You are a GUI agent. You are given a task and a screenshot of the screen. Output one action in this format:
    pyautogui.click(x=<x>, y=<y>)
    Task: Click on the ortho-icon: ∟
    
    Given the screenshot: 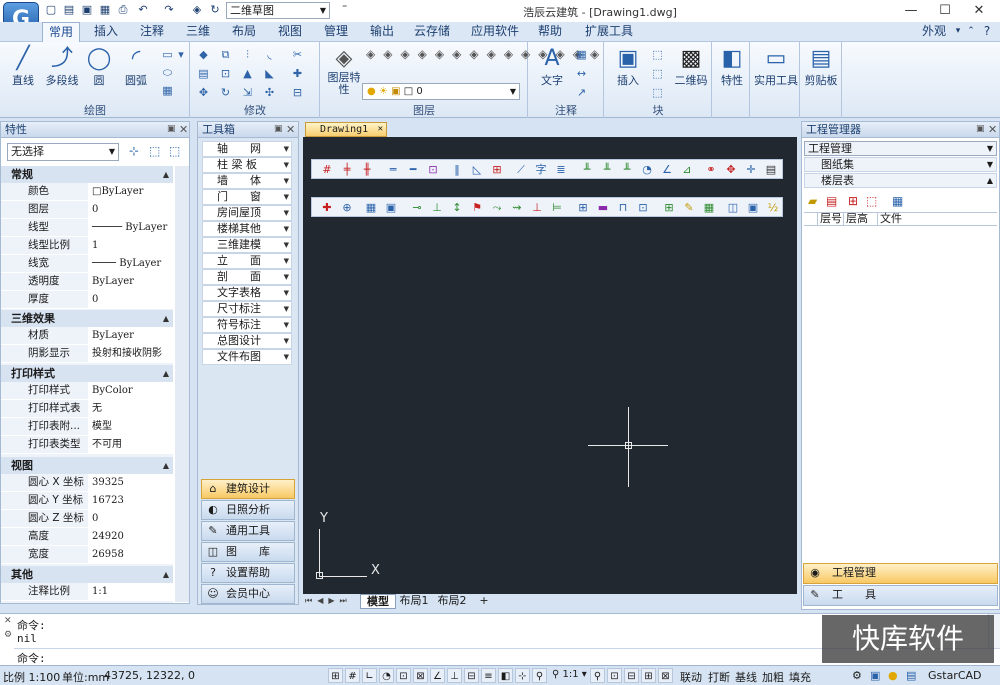 What is the action you would take?
    pyautogui.click(x=369, y=675)
    